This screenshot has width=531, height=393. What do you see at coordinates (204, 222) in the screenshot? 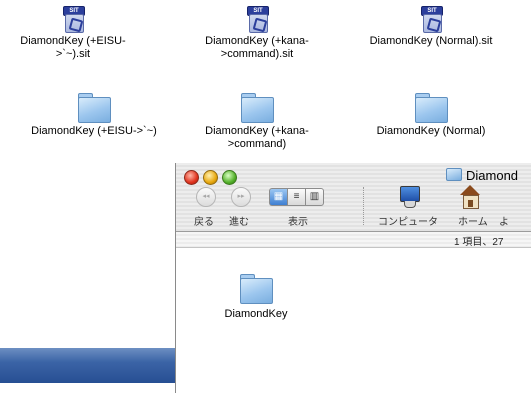
I see `back-label: 戻る` at bounding box center [204, 222].